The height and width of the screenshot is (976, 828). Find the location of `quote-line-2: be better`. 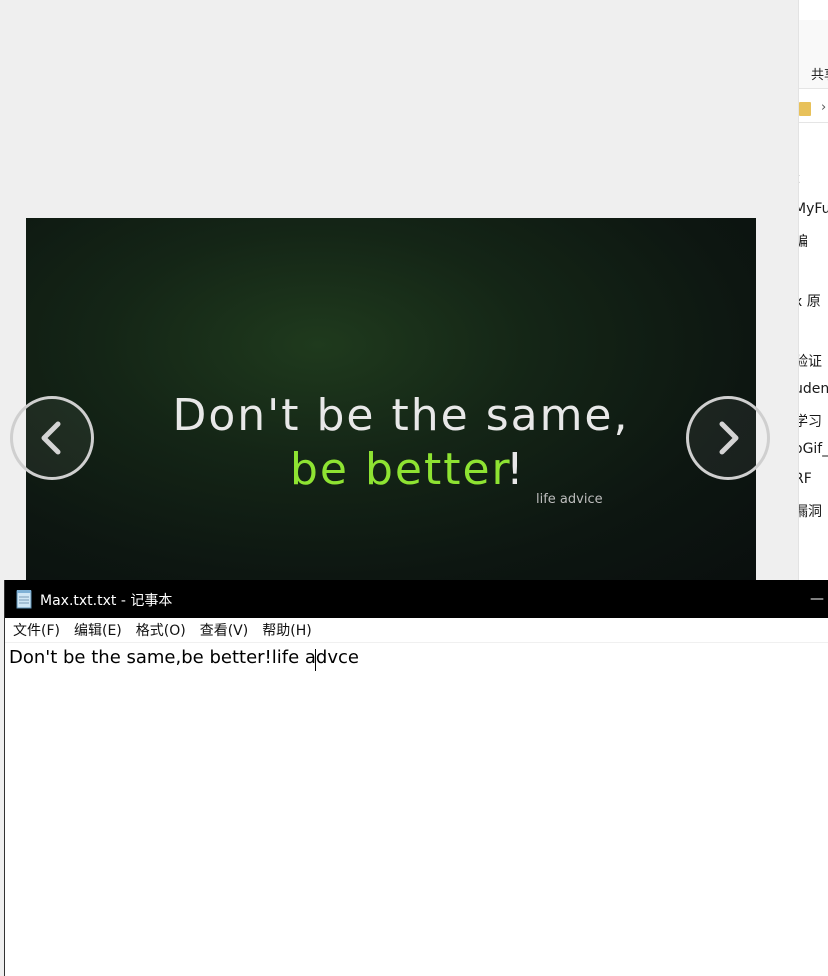

quote-line-2: be better is located at coordinates (401, 469).